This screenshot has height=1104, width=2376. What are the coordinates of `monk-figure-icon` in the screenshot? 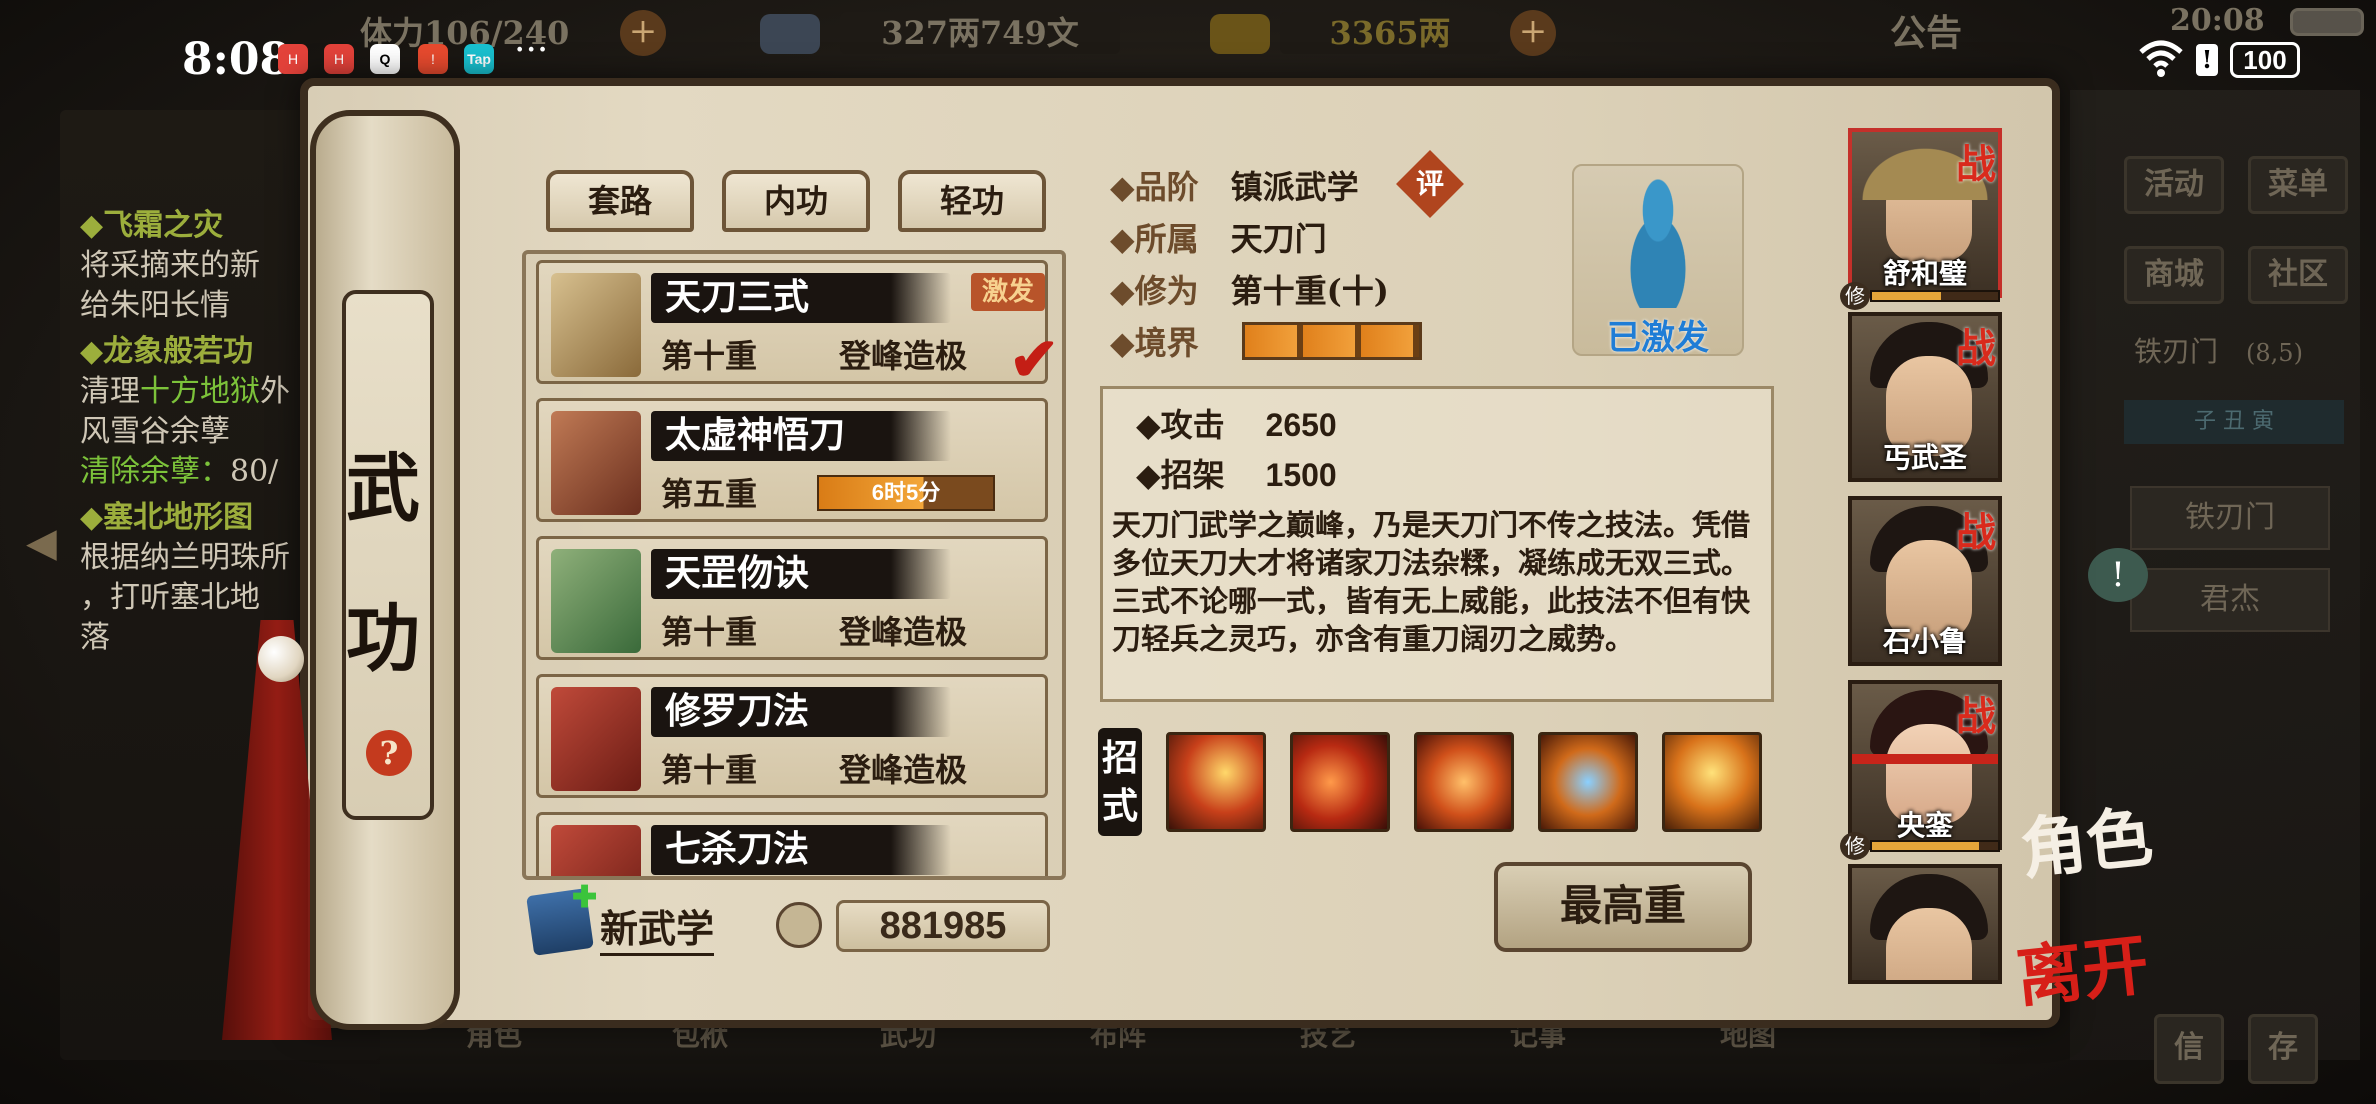 It's located at (1658, 243).